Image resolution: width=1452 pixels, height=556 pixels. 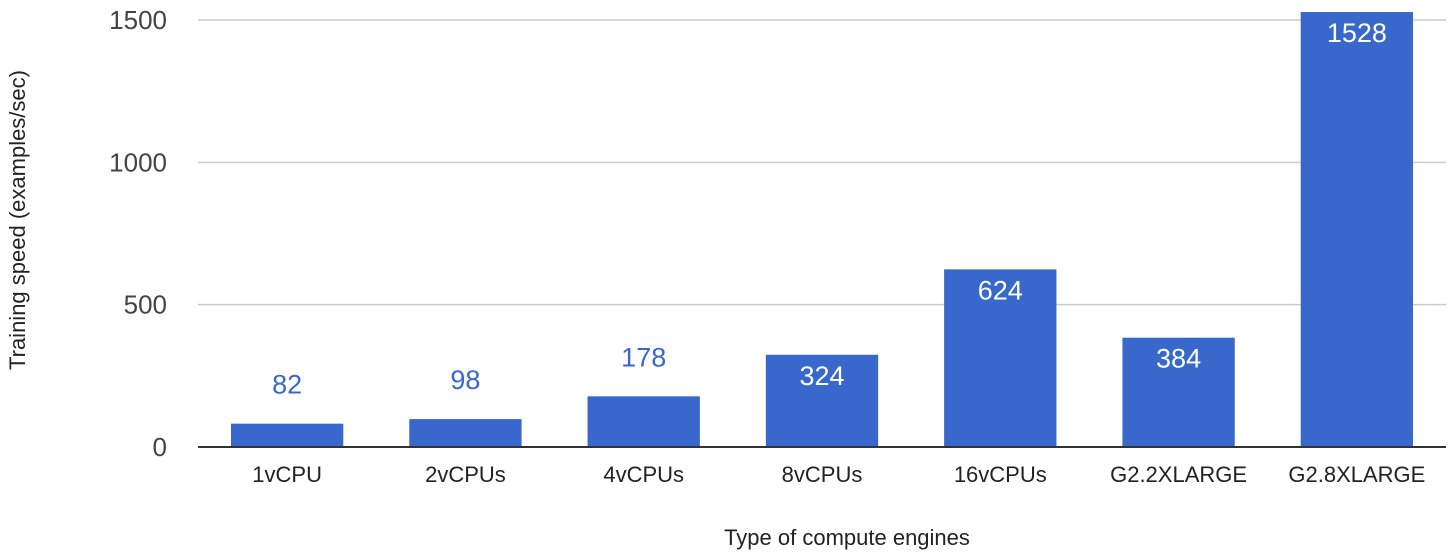 What do you see at coordinates (1178, 359) in the screenshot?
I see `data-label: 384` at bounding box center [1178, 359].